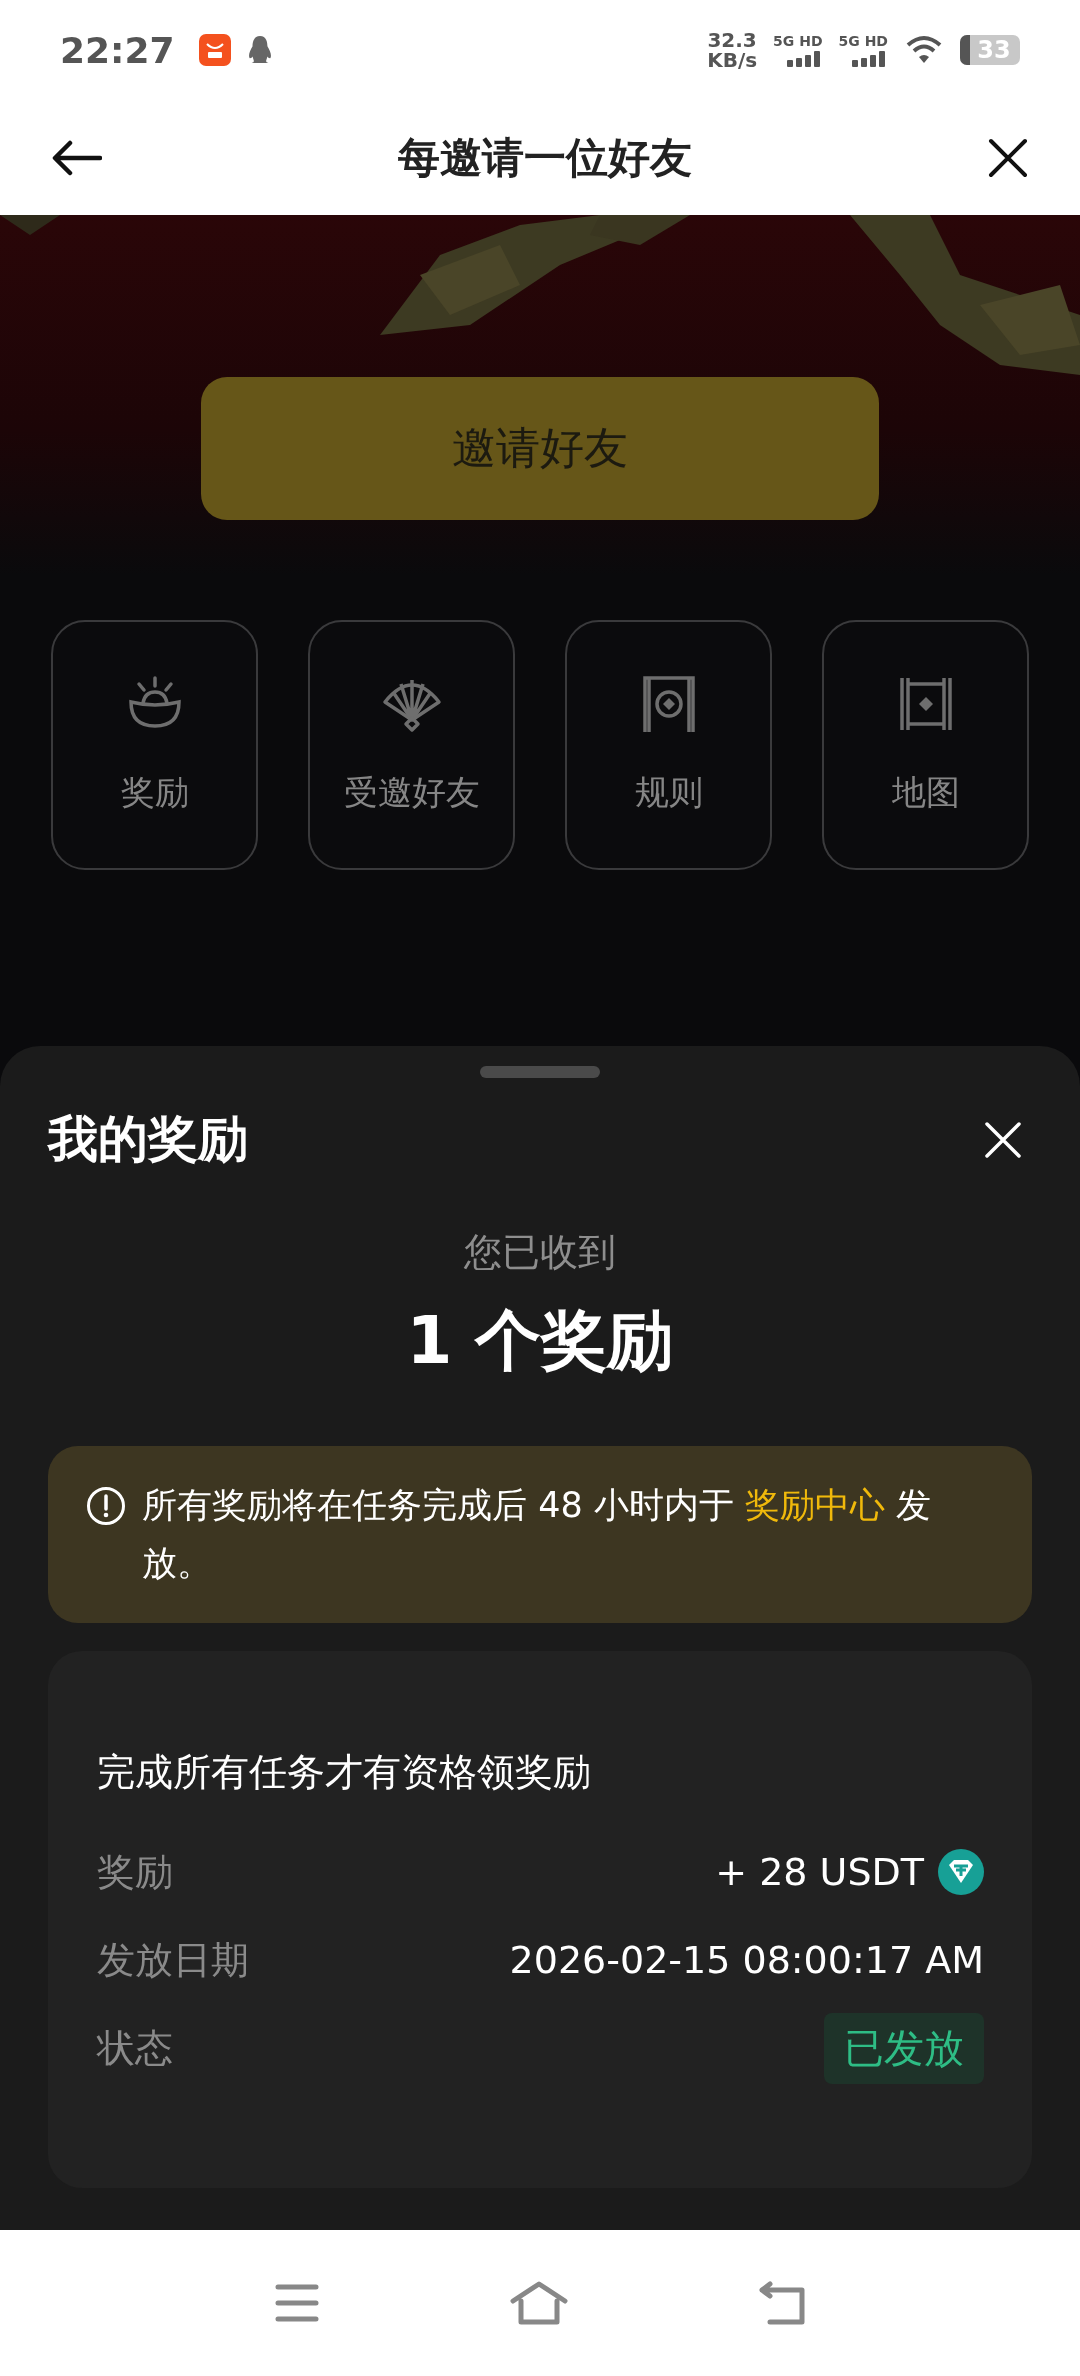 Image resolution: width=1080 pixels, height=2376 pixels. I want to click on status-time: 22:27, so click(117, 50).